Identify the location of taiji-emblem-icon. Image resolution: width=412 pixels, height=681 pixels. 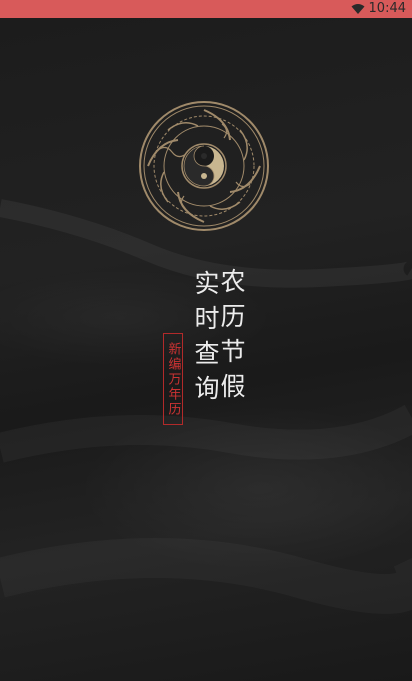
(204, 166).